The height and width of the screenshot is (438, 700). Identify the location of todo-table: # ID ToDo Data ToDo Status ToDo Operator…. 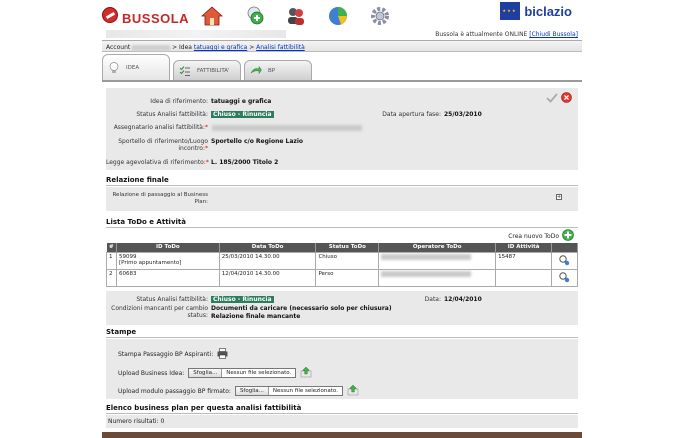
(342, 265).